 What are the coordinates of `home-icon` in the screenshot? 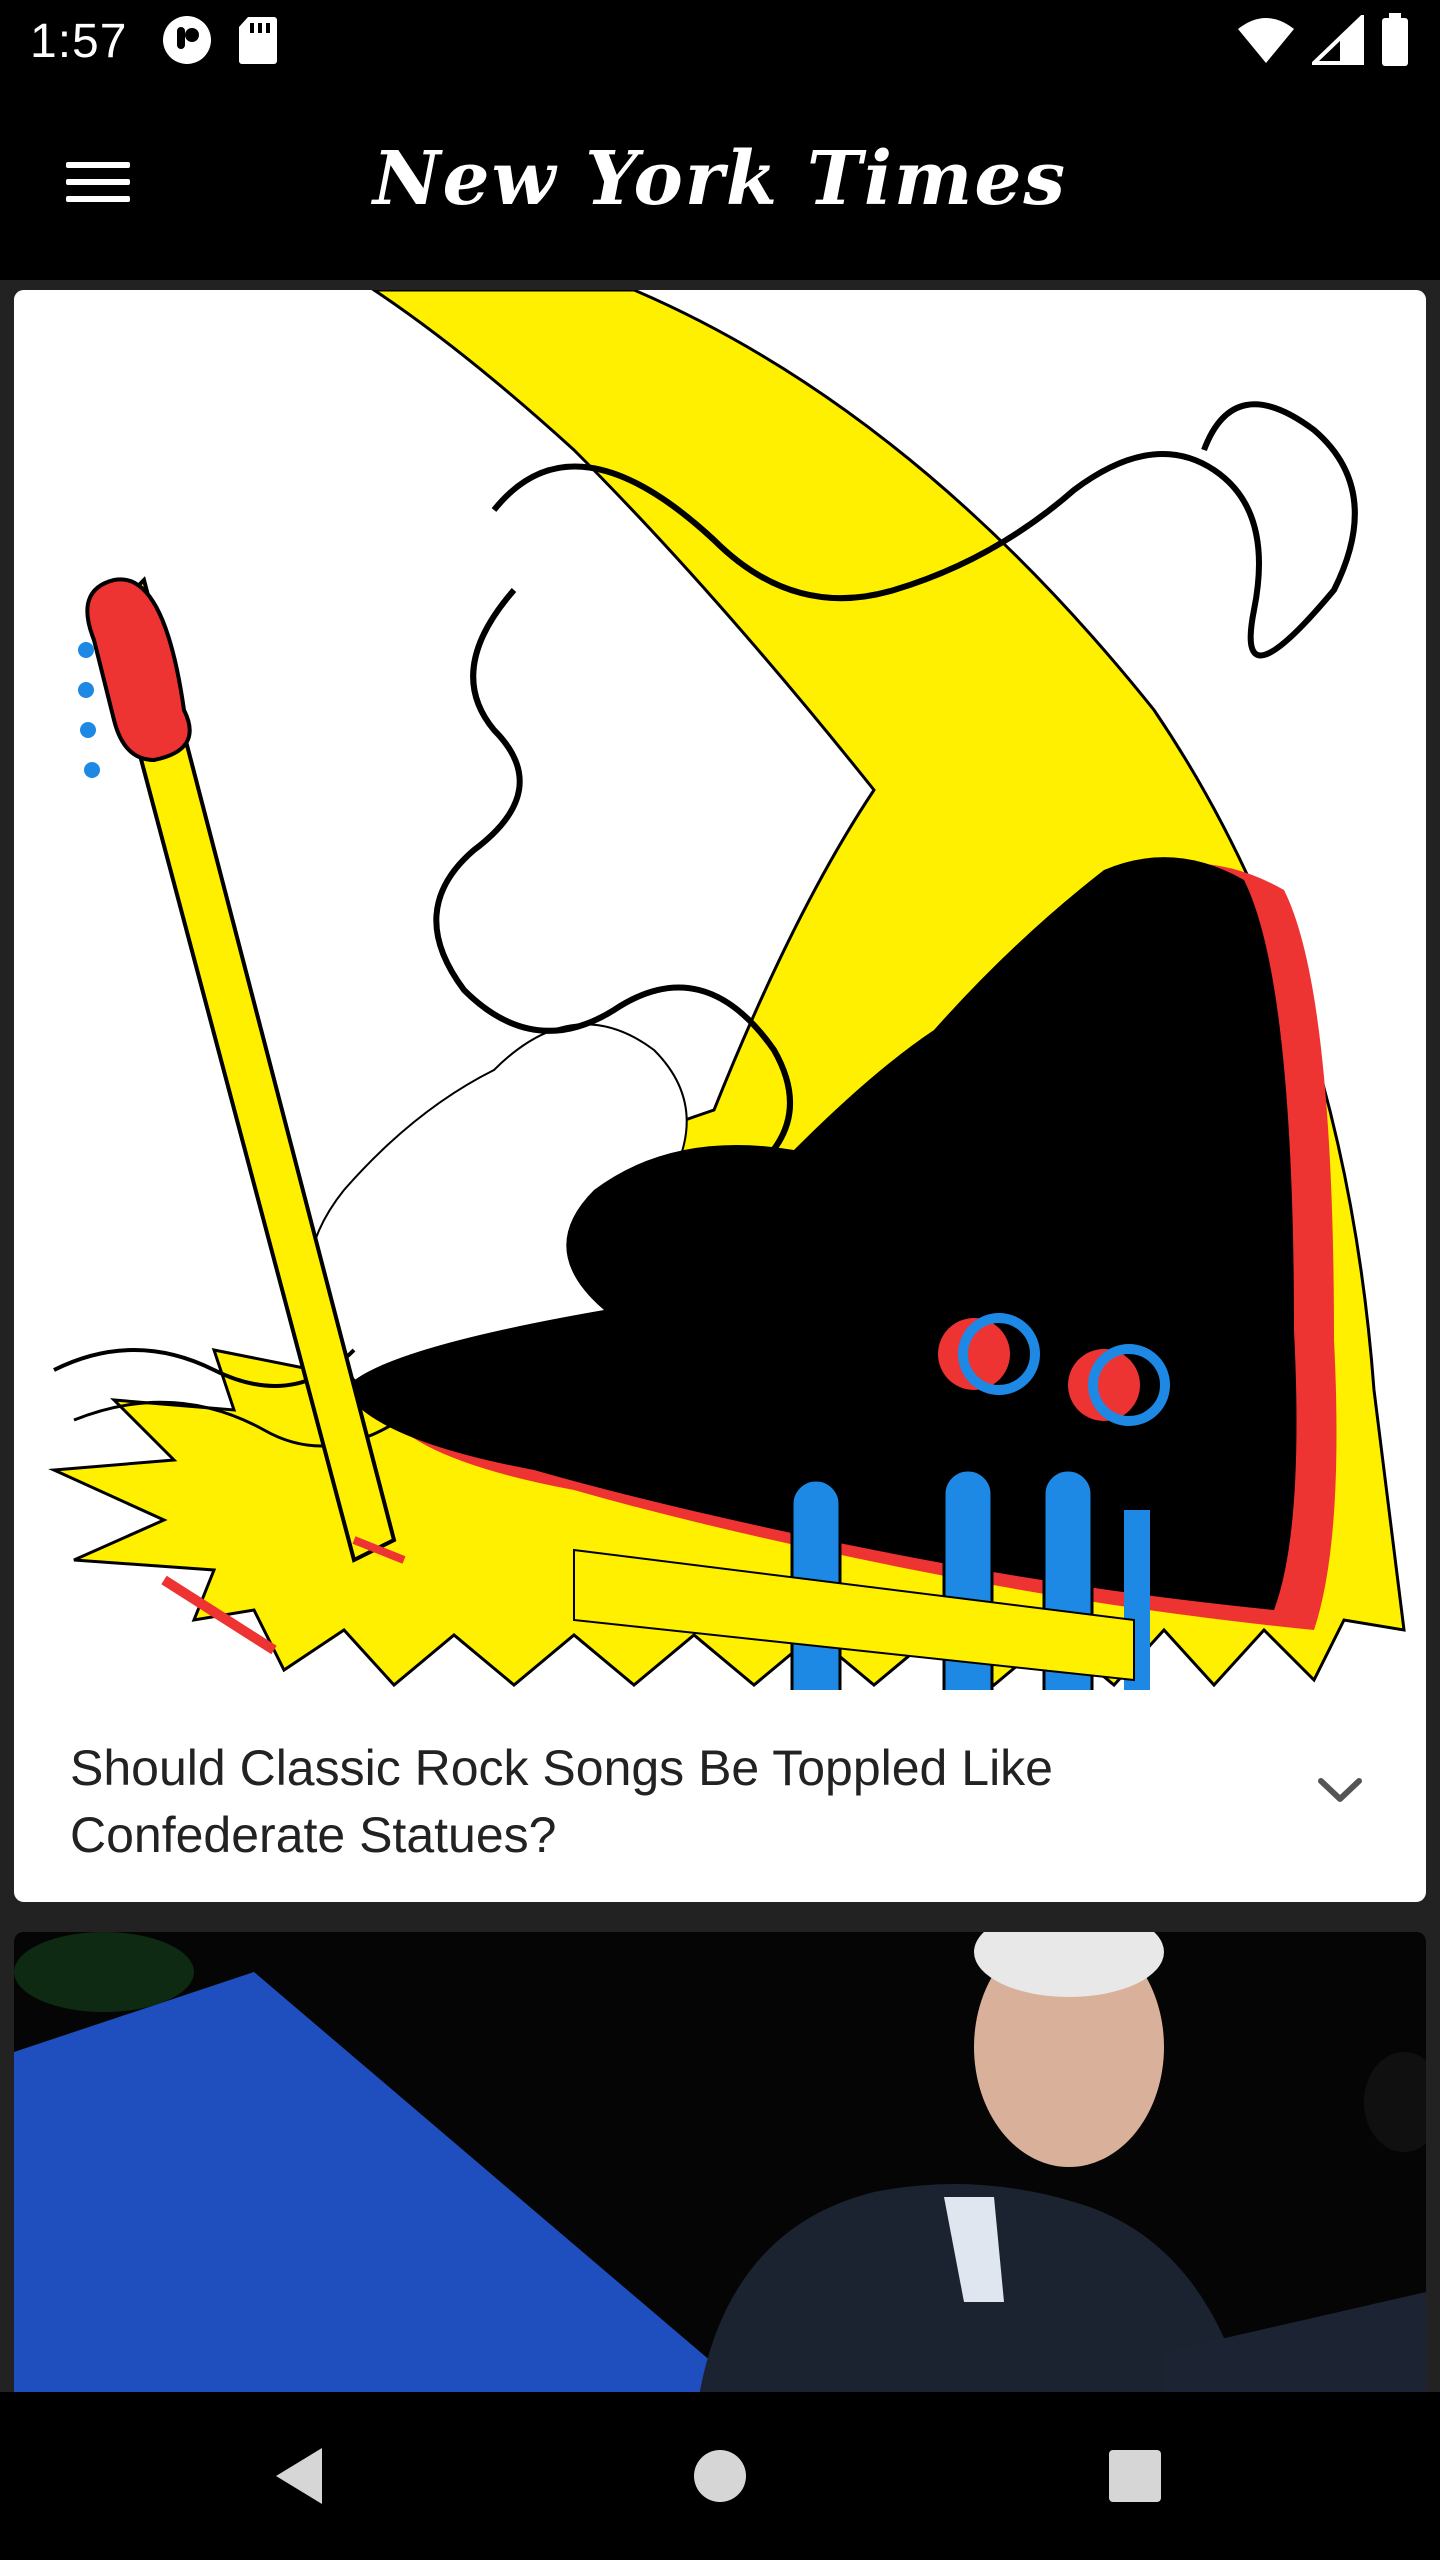 It's located at (720, 2476).